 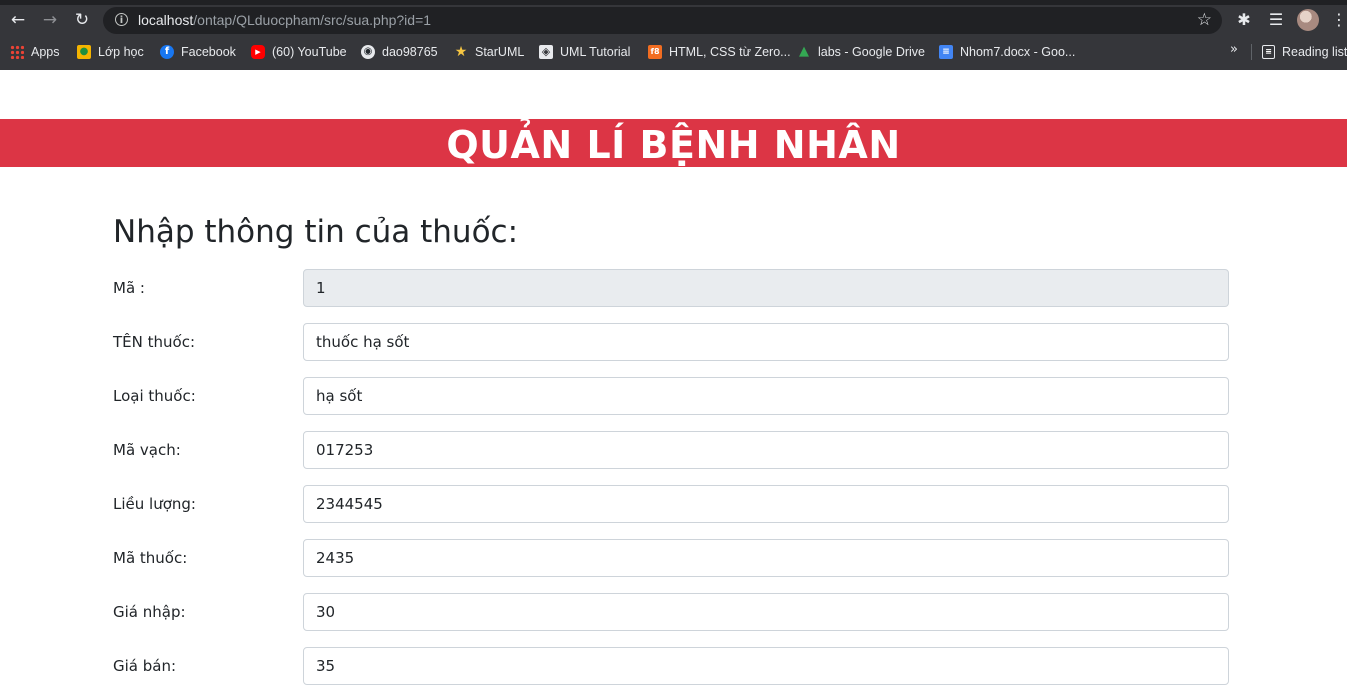 What do you see at coordinates (766, 288) in the screenshot?
I see `ma-input` at bounding box center [766, 288].